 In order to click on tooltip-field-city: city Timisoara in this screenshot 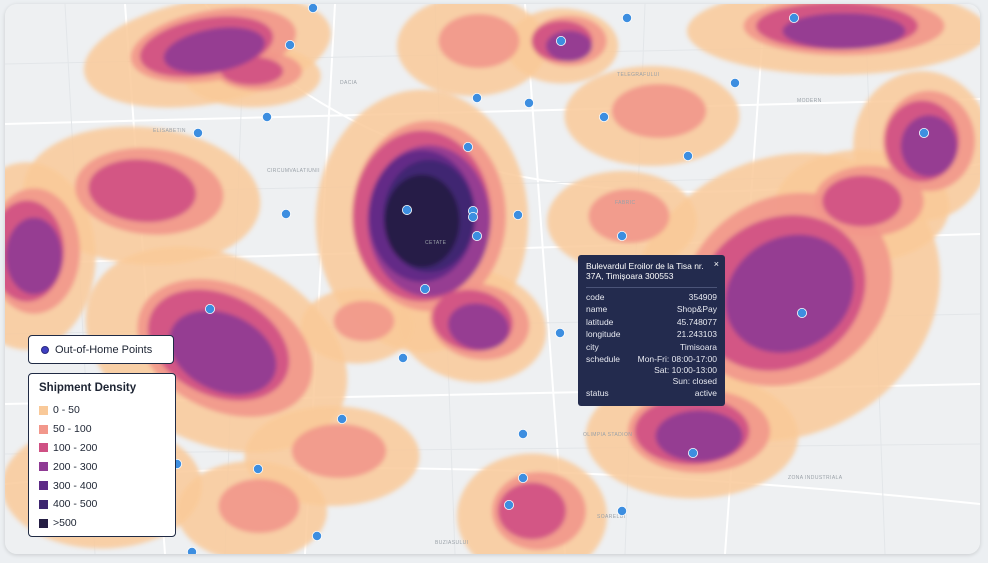, I will do `click(651, 347)`.